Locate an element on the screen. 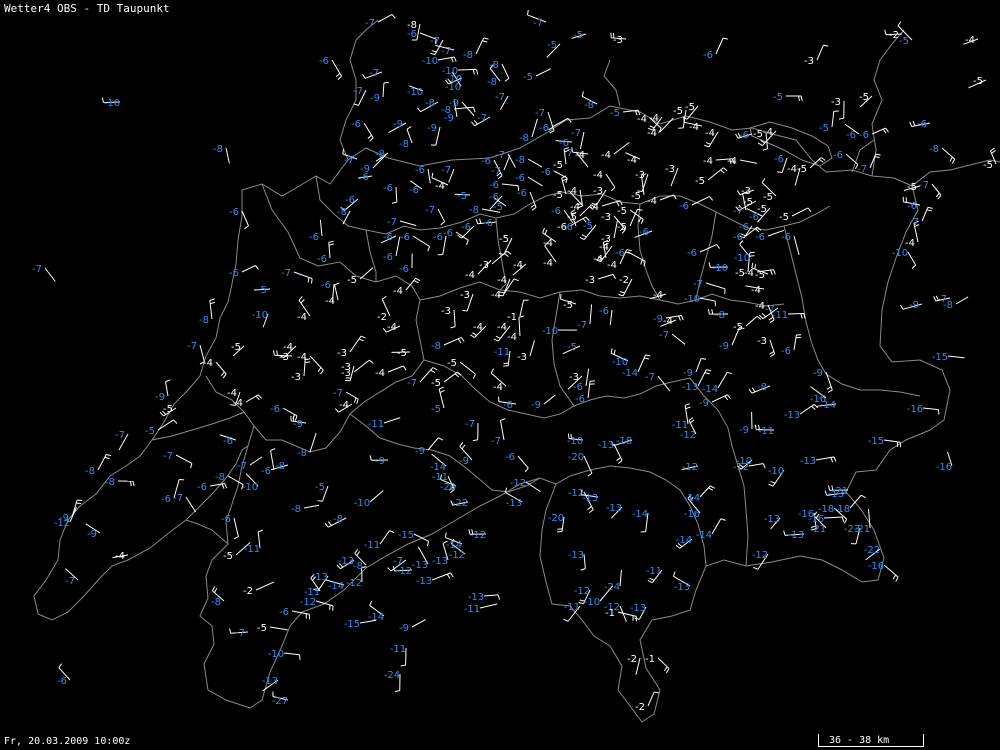  station-value-white: -8 is located at coordinates (412, 25).